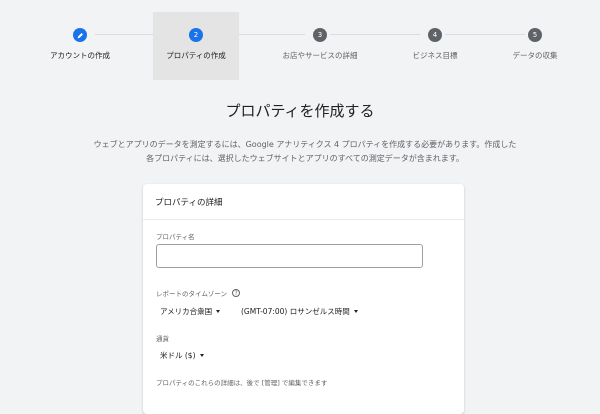 This screenshot has width=600, height=414. What do you see at coordinates (196, 55) in the screenshot?
I see `step-label: プロパティの作成` at bounding box center [196, 55].